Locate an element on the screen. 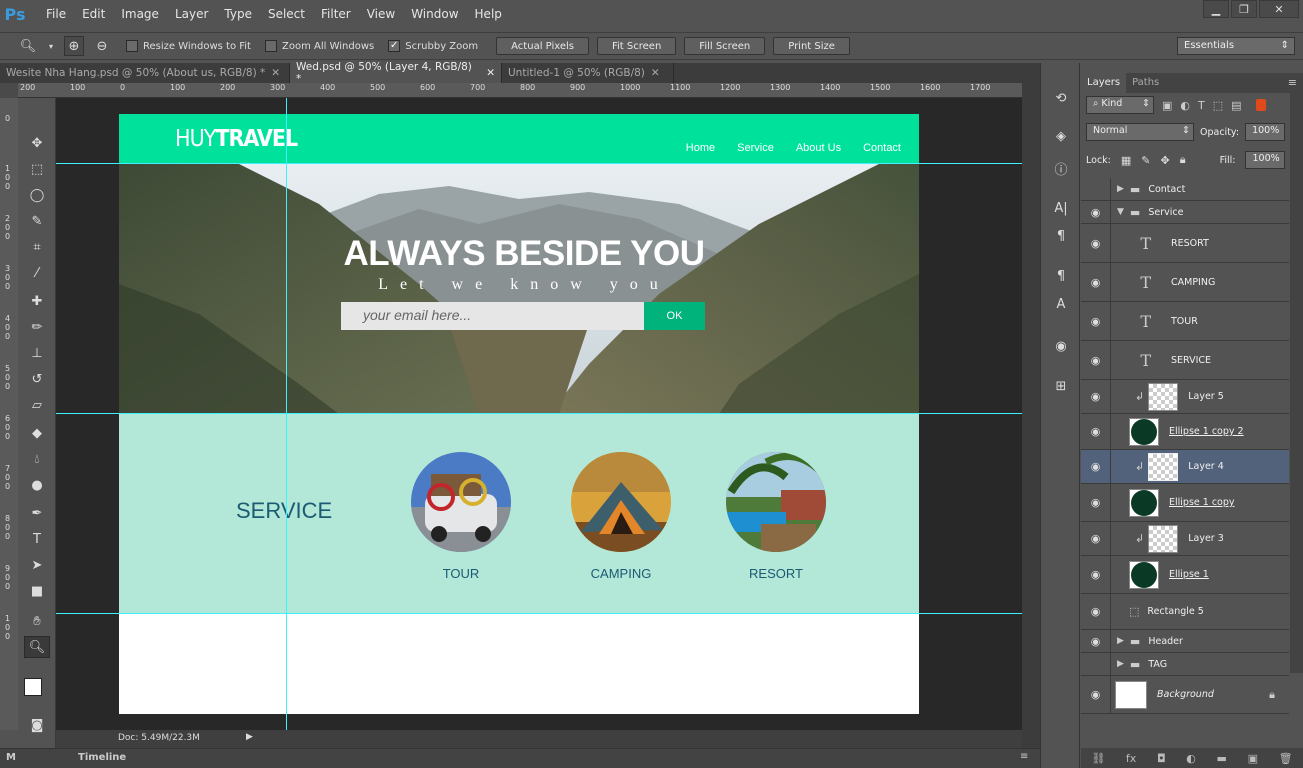 The height and width of the screenshot is (768, 1303). ruler-origin is located at coordinates (9, 90).